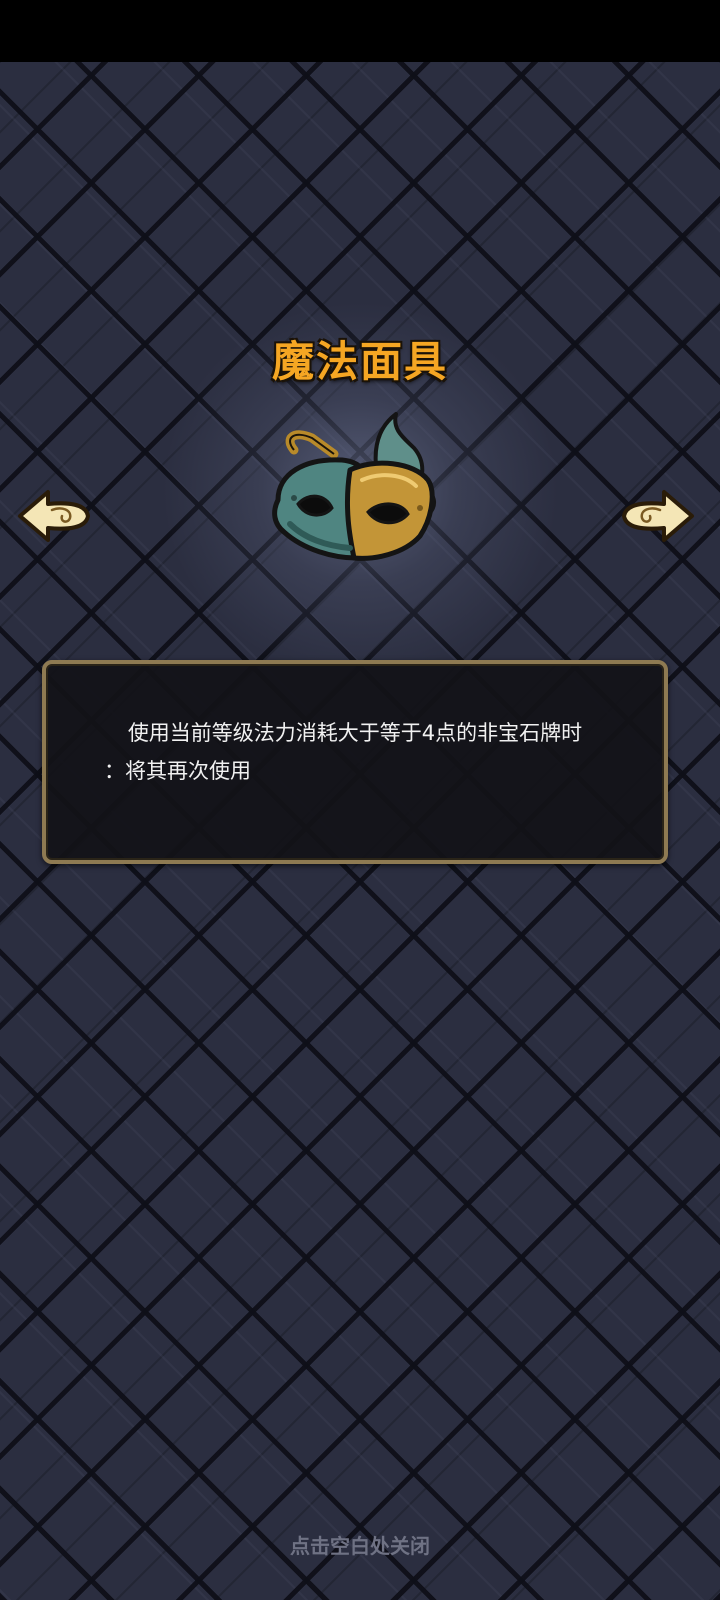  Describe the element at coordinates (177, 771) in the screenshot. I see `item-description-line-2: ：将其再次使用` at that location.